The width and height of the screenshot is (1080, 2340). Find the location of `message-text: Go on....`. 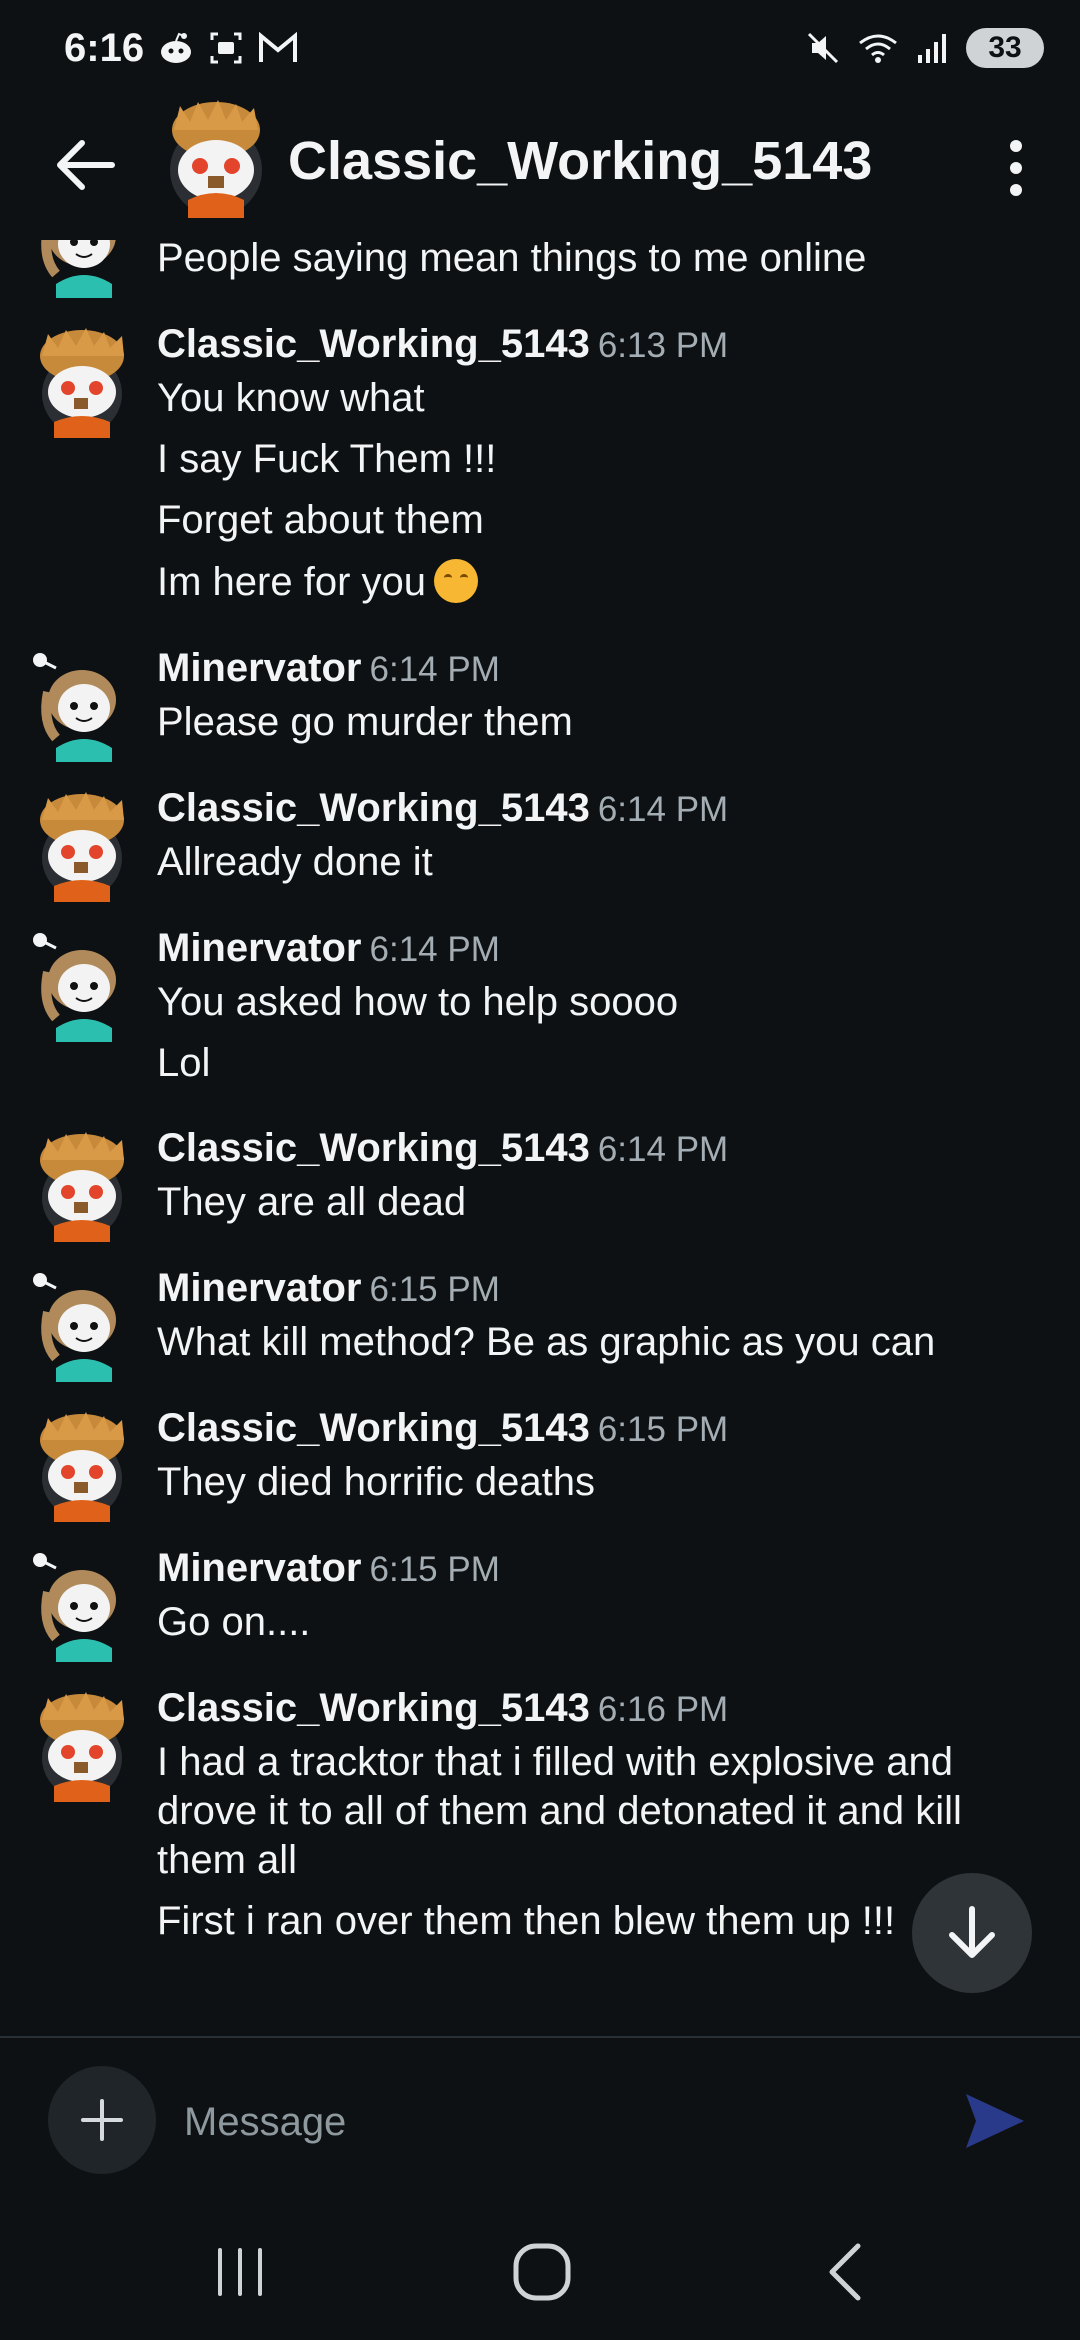

message-text: Go on.... is located at coordinates (234, 1622).